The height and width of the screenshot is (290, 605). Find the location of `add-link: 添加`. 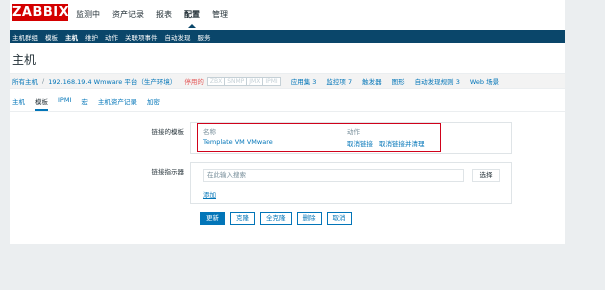

add-link: 添加 is located at coordinates (209, 194).